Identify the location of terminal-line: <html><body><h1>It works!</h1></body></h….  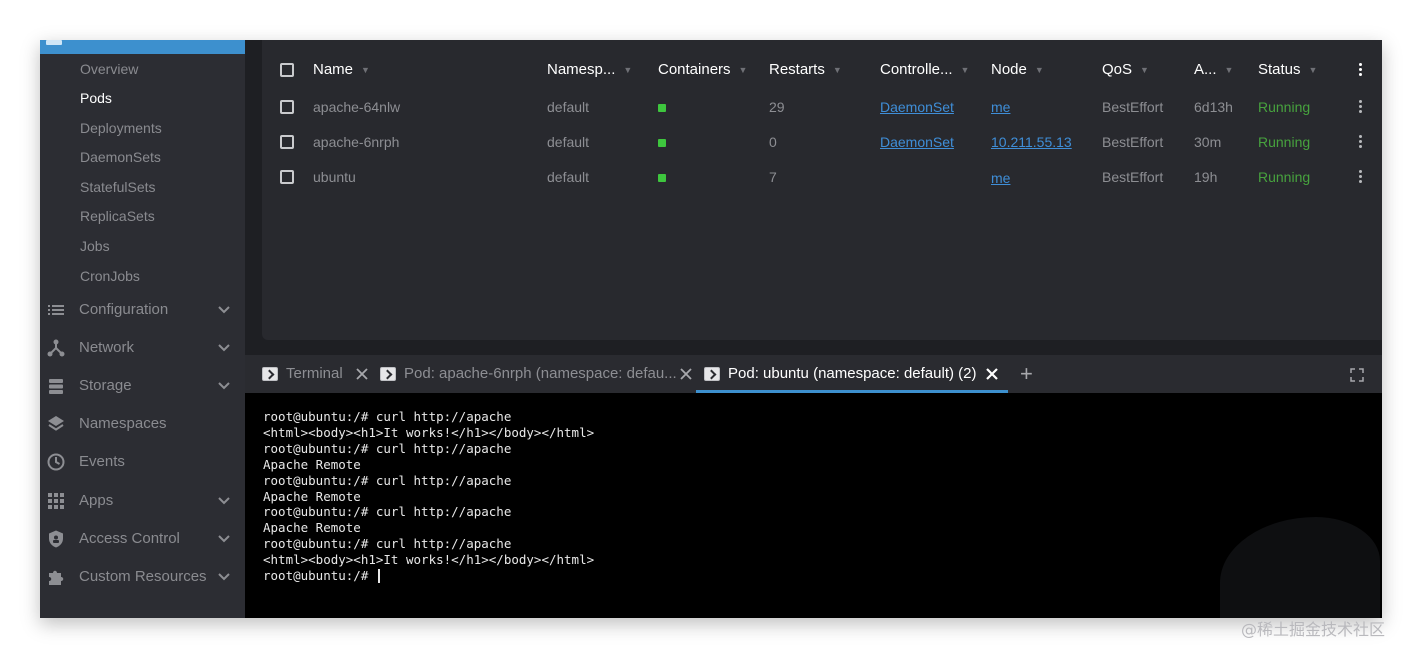
(429, 560).